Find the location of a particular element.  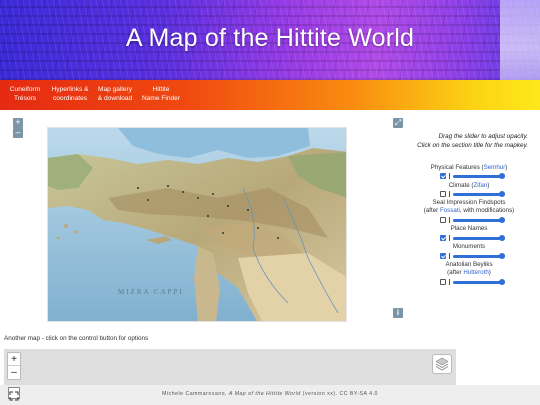

link-fossati: Fossati is located at coordinates (450, 210).